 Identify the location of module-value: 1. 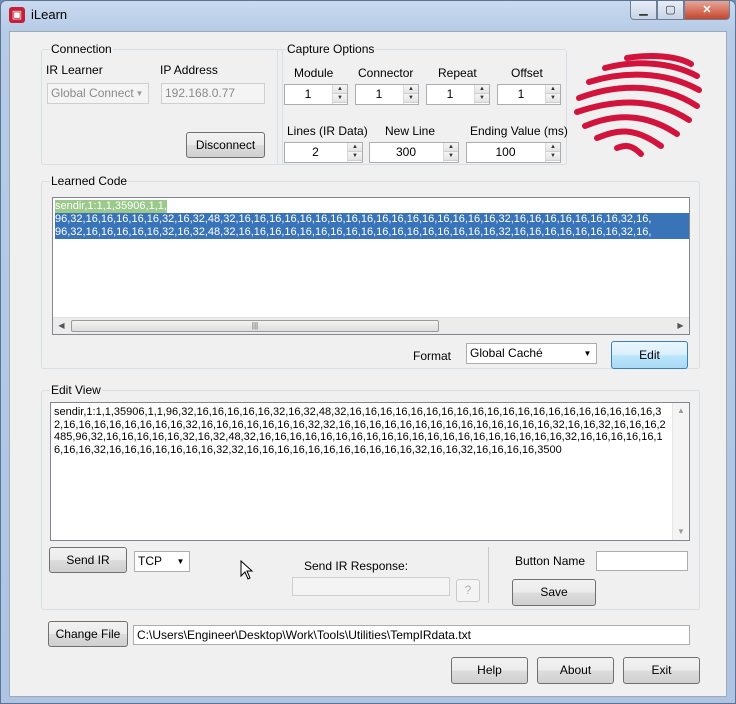
(308, 94).